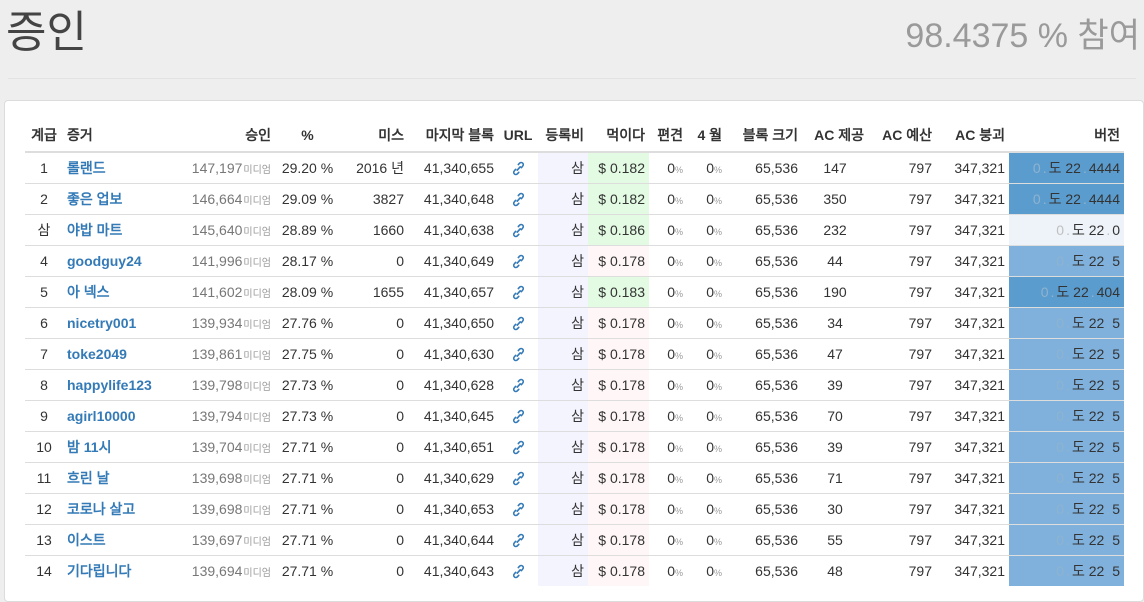 Image resolution: width=1144 pixels, height=602 pixels. I want to click on witness-link: 야밥 마트, so click(94, 230).